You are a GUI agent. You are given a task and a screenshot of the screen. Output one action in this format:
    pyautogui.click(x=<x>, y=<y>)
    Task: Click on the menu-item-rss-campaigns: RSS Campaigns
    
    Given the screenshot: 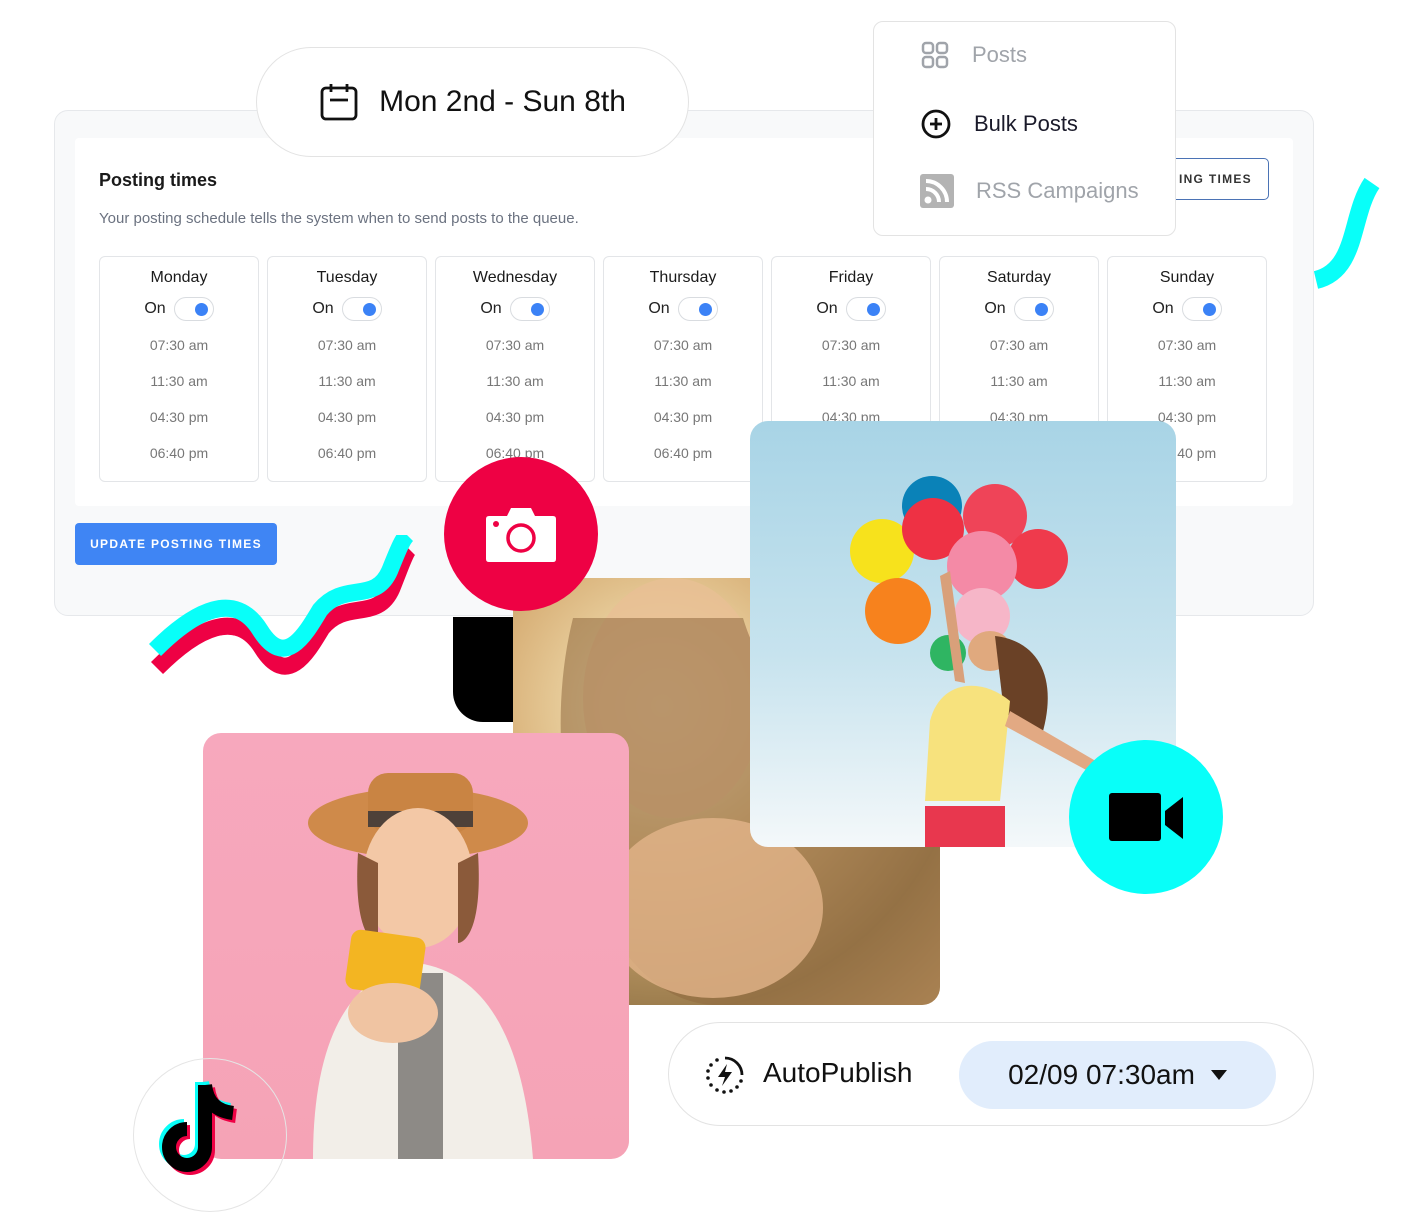 What is the action you would take?
    pyautogui.click(x=1029, y=191)
    